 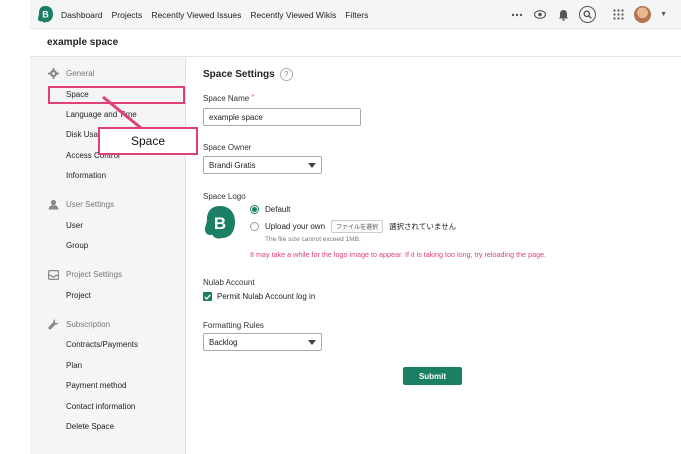 I want to click on section-title-user-settings: User Settings, so click(x=90, y=204).